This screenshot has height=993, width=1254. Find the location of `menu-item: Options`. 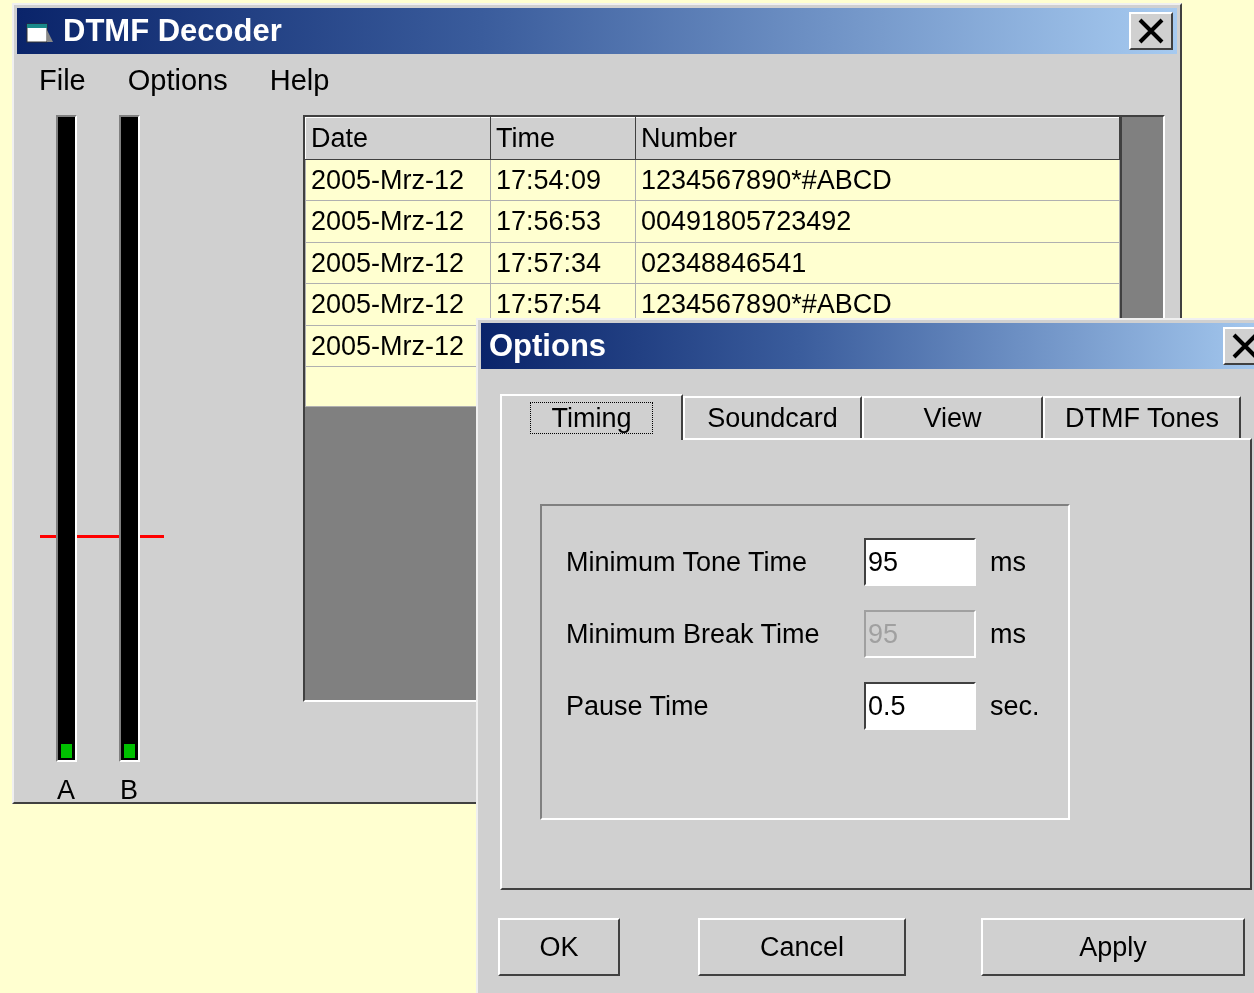

menu-item: Options is located at coordinates (177, 80).